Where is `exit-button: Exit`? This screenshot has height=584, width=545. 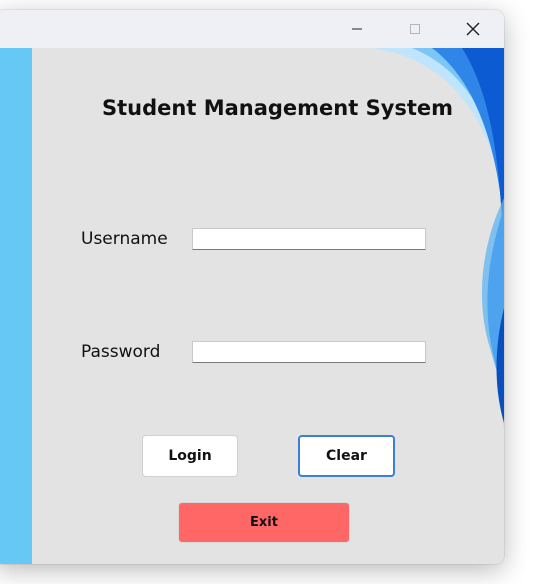
exit-button: Exit is located at coordinates (264, 522).